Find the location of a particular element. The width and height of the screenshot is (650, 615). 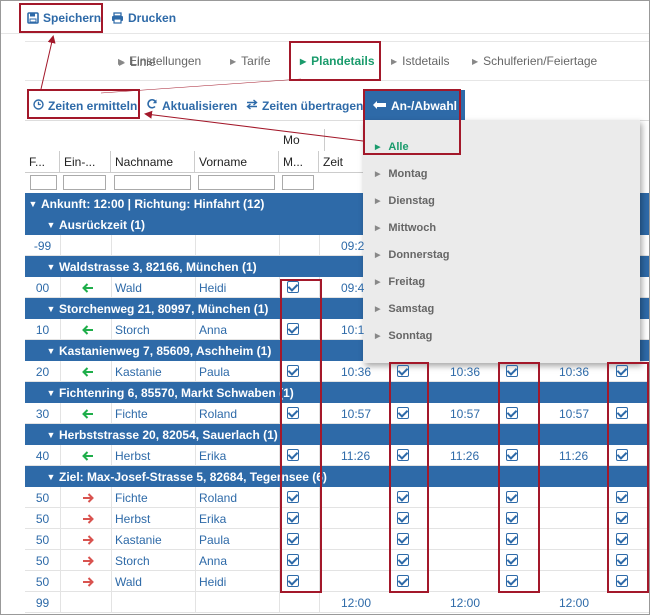

time-cell: 09:4 is located at coordinates (353, 287).